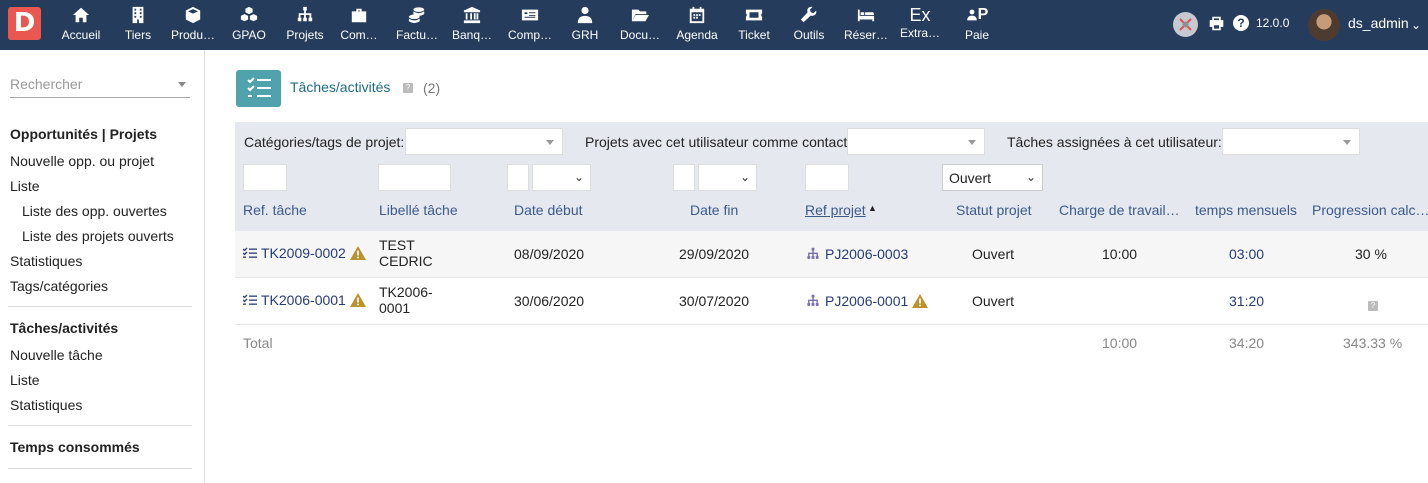  What do you see at coordinates (1246, 210) in the screenshot?
I see `column-header-monthly-time: temps mensuels` at bounding box center [1246, 210].